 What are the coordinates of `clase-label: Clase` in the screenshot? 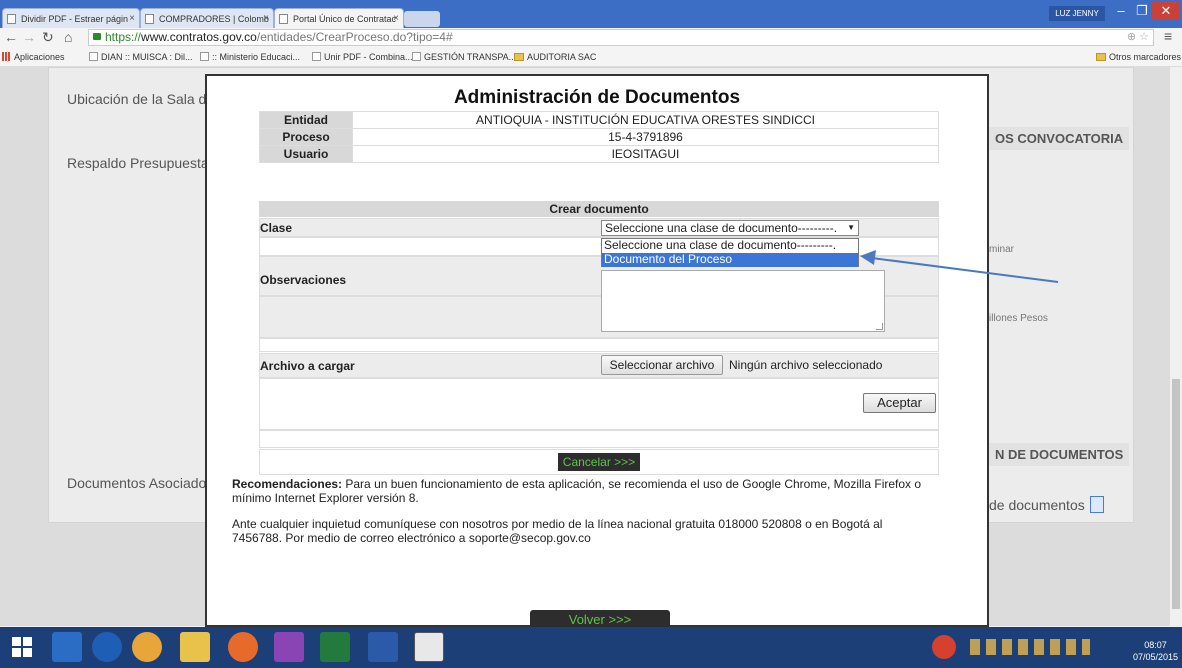 It's located at (276, 228).